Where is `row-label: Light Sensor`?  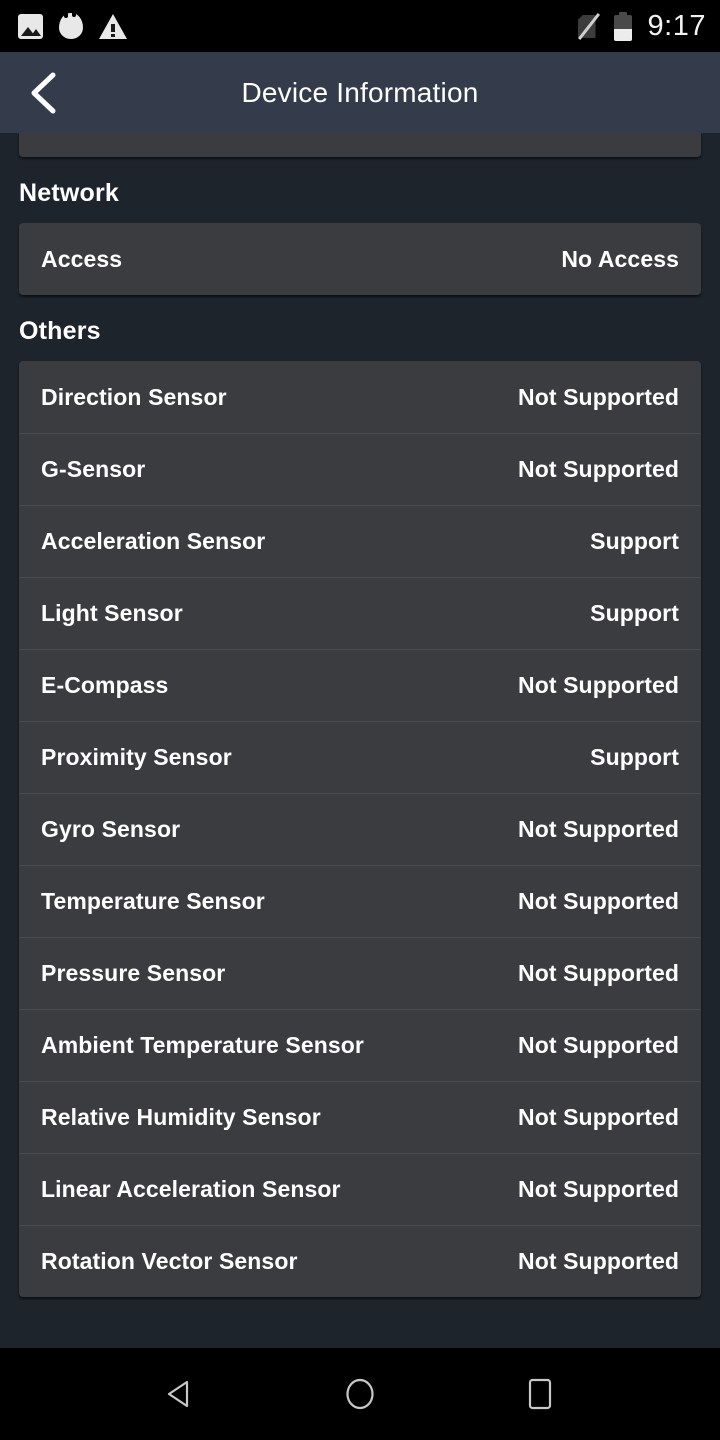
row-label: Light Sensor is located at coordinates (112, 613).